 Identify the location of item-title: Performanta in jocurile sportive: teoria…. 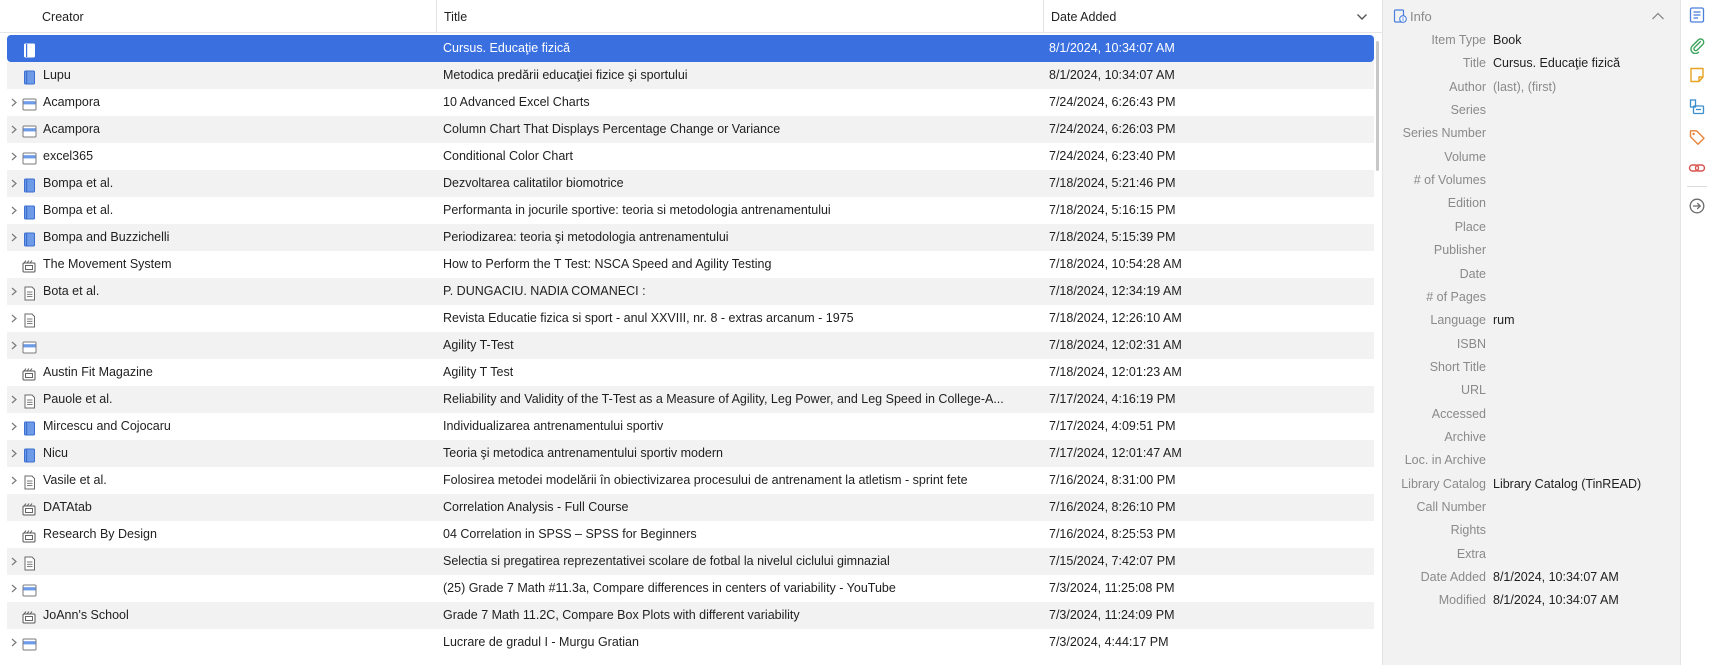
(637, 210).